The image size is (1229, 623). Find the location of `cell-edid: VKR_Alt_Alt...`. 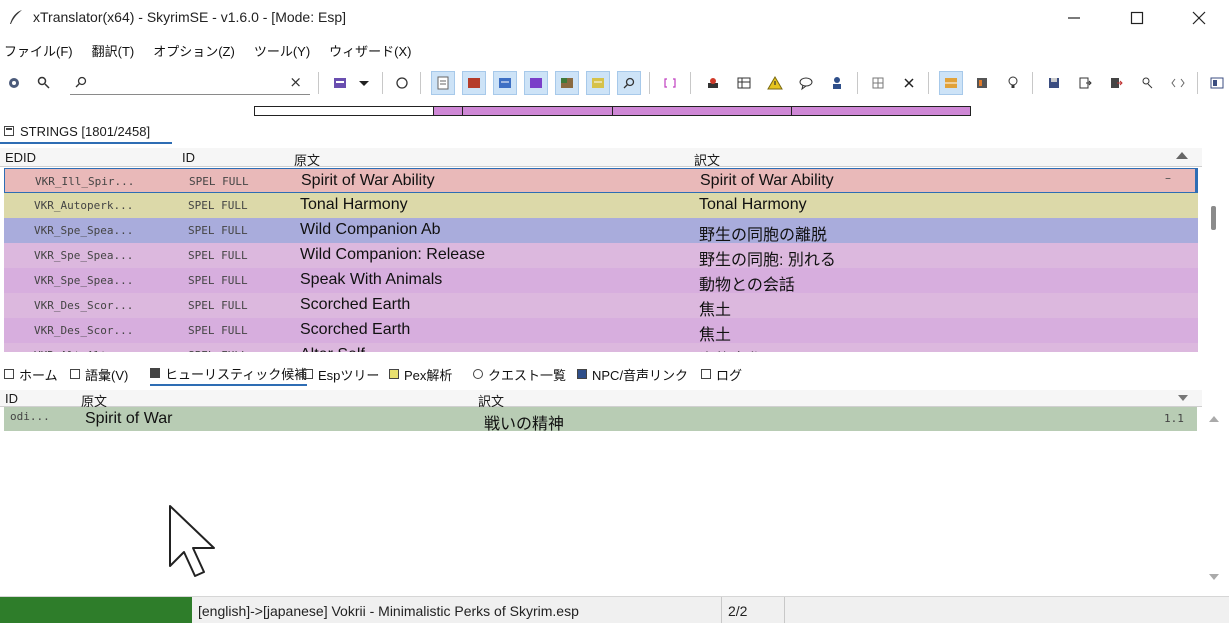

cell-edid: VKR_Alt_Alt... is located at coordinates (80, 350).